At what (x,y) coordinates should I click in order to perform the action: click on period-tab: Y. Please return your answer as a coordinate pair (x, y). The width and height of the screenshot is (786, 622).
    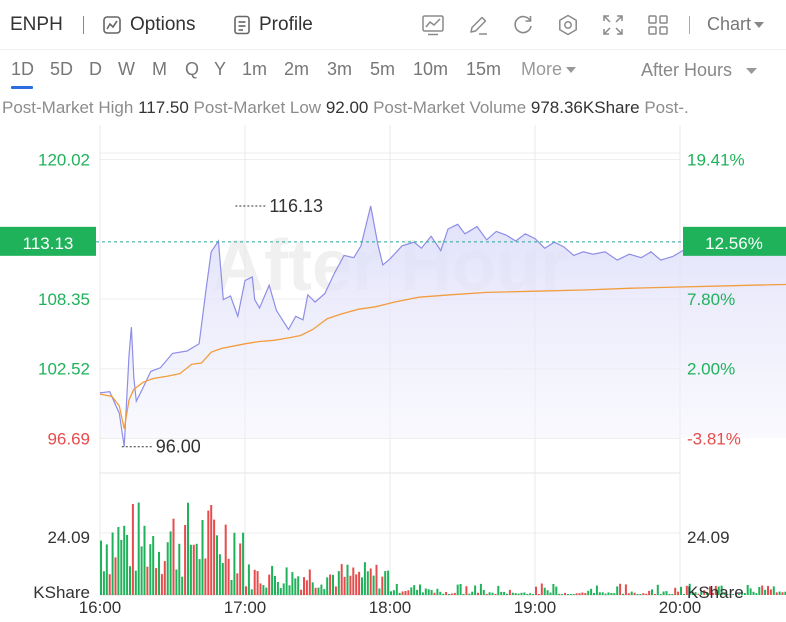
    Looking at the image, I should click on (220, 69).